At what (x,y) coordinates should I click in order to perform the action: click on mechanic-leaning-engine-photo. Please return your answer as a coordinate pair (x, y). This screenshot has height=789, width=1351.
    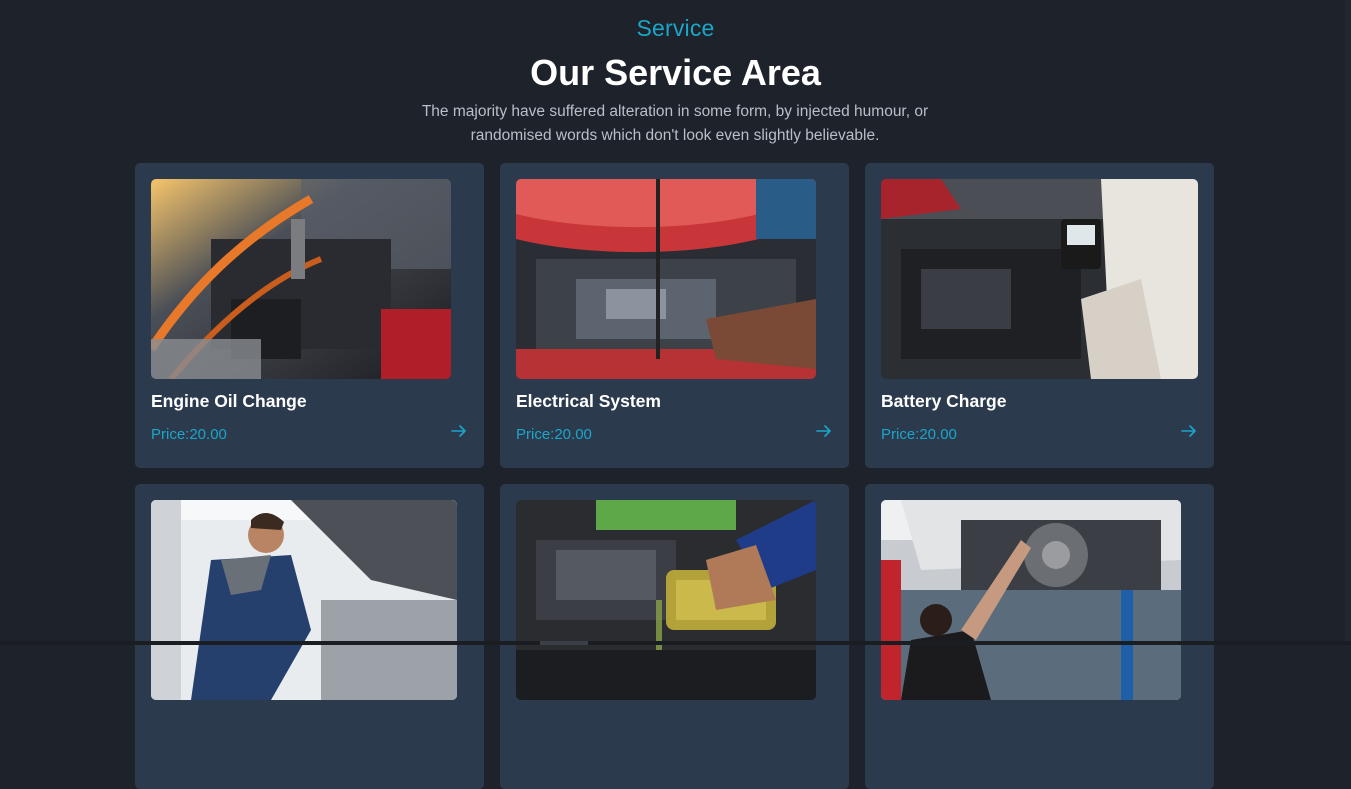
    Looking at the image, I should click on (304, 600).